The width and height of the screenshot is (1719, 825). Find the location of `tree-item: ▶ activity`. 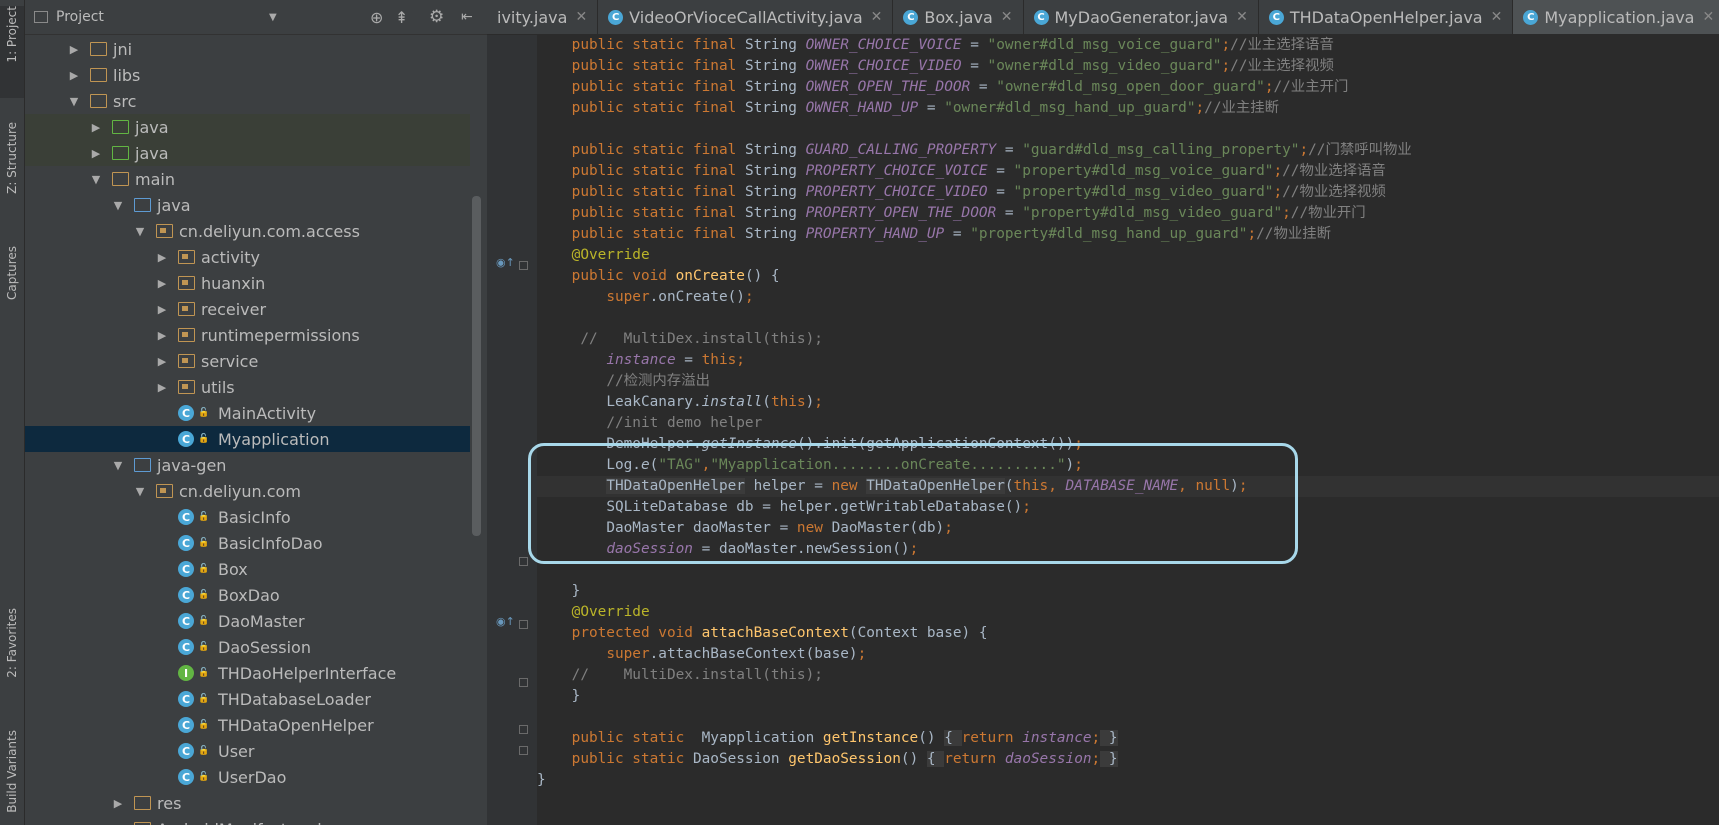

tree-item: ▶ activity is located at coordinates (247, 257).